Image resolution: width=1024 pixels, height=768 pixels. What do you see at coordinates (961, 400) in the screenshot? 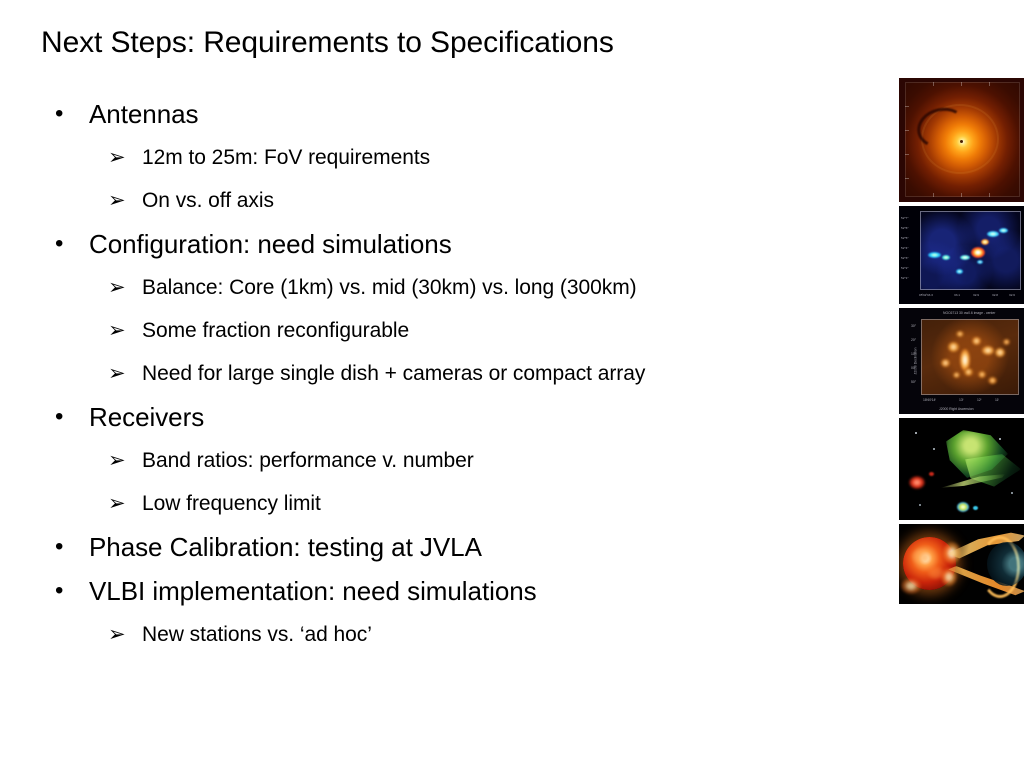
I see `continuum-axis-tick: 13ˡ` at bounding box center [961, 400].